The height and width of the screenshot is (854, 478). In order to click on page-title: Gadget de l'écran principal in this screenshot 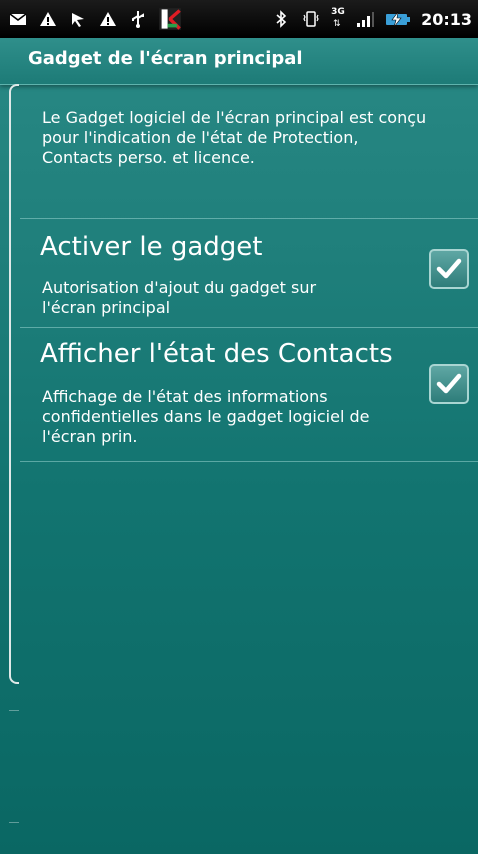, I will do `click(165, 58)`.